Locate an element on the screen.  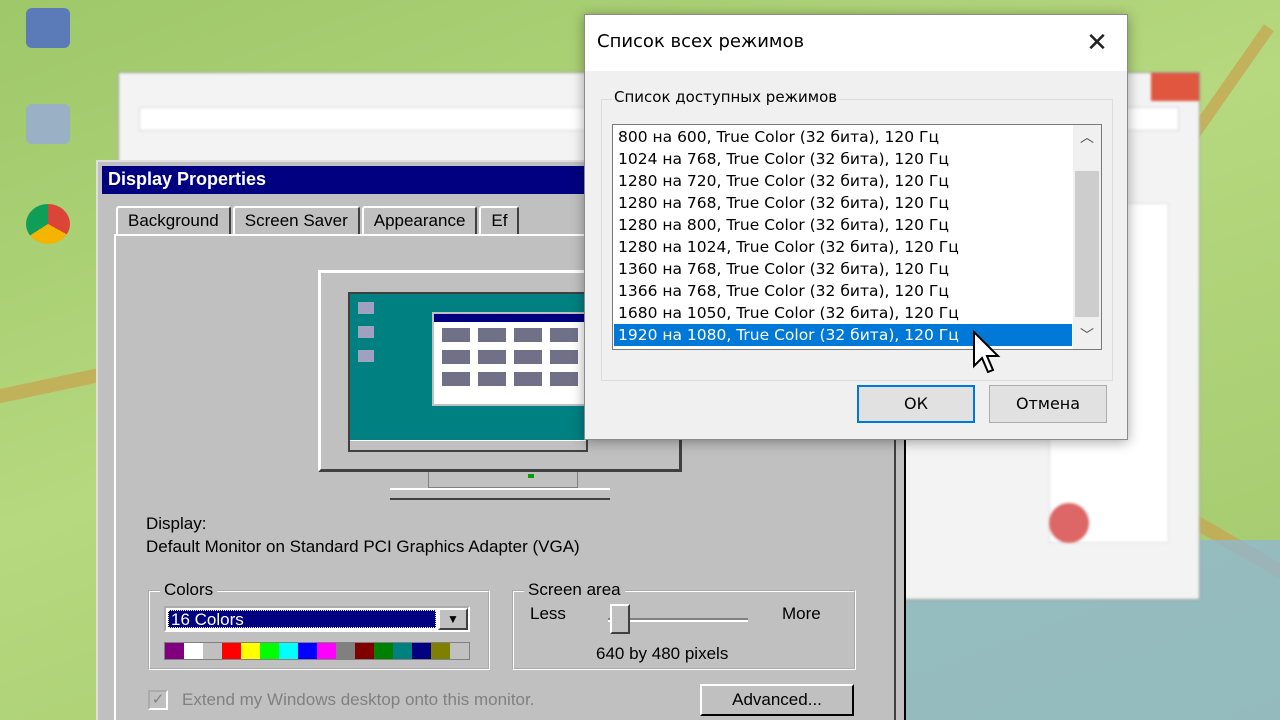
tab-screen-saver: Screen Saver is located at coordinates (296, 220).